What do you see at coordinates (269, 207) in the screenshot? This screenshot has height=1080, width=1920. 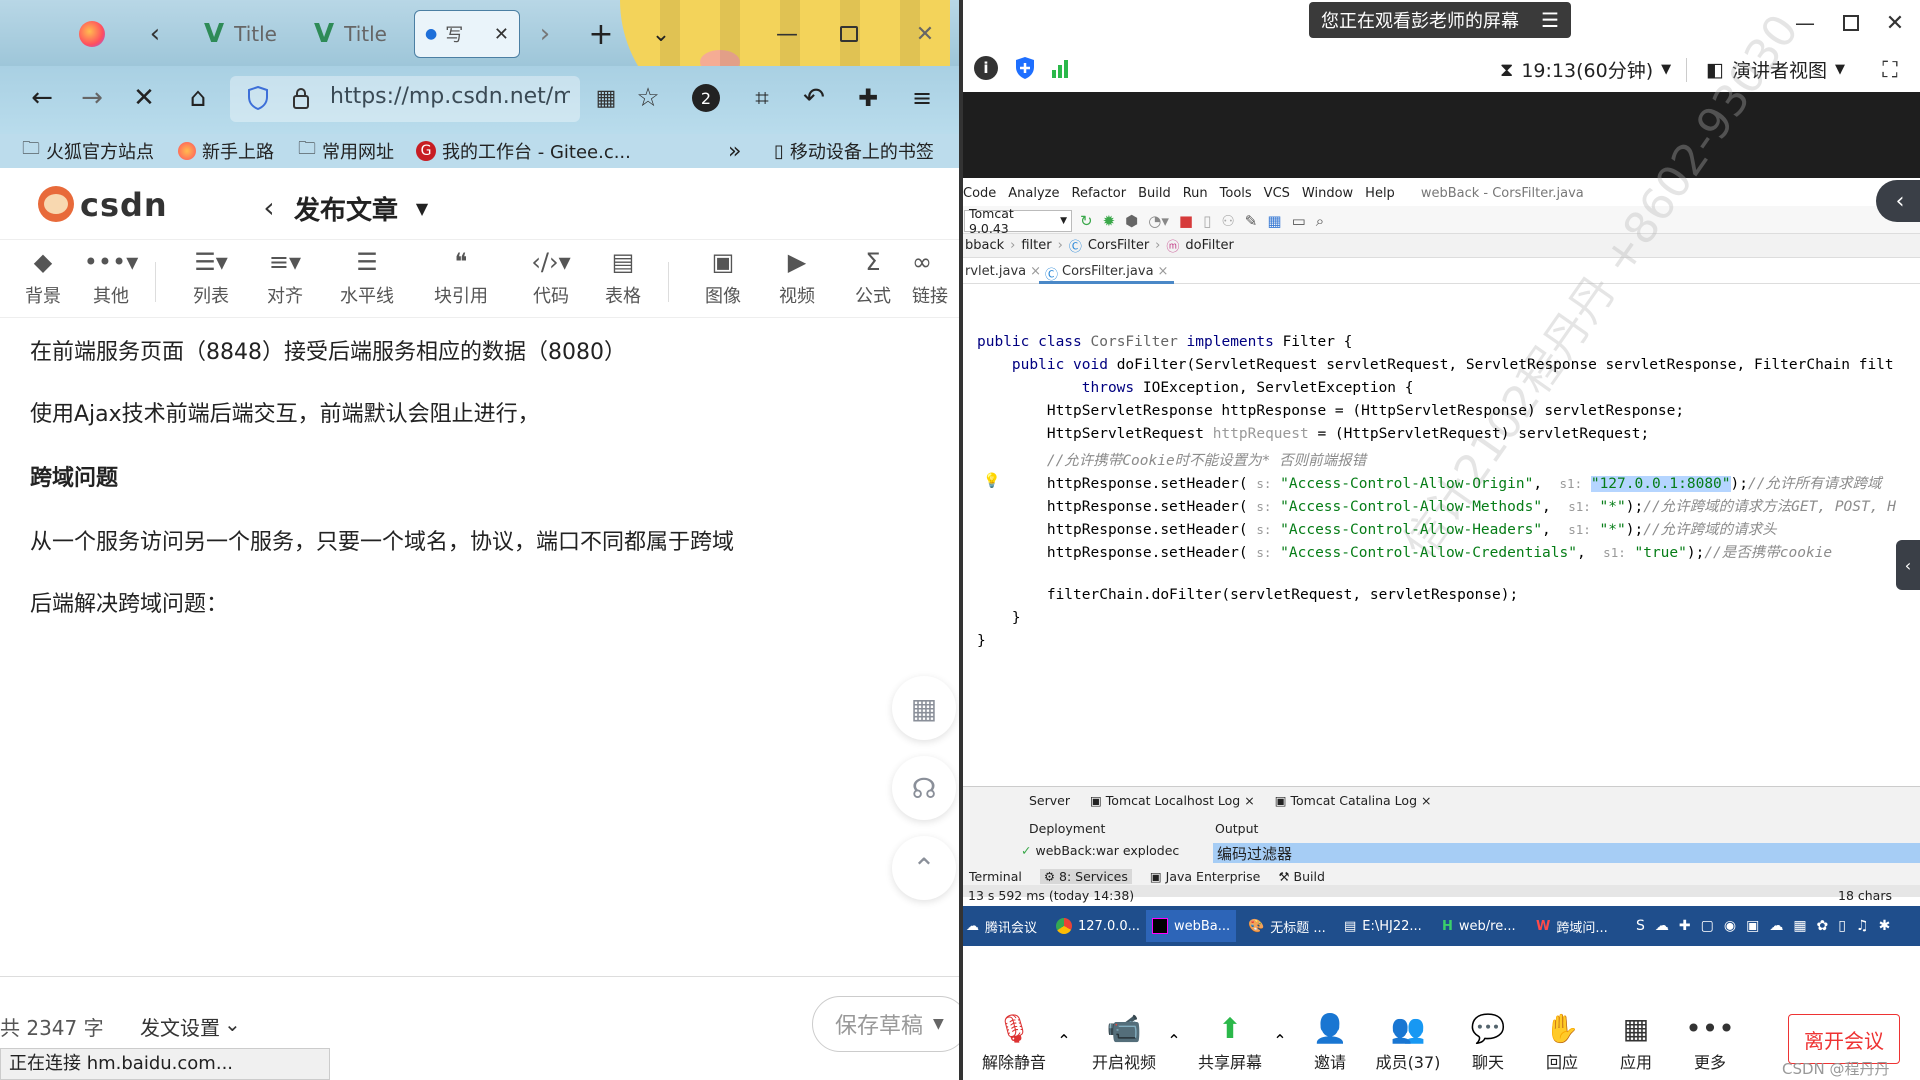 I see `back-arrow-icon: ‹` at bounding box center [269, 207].